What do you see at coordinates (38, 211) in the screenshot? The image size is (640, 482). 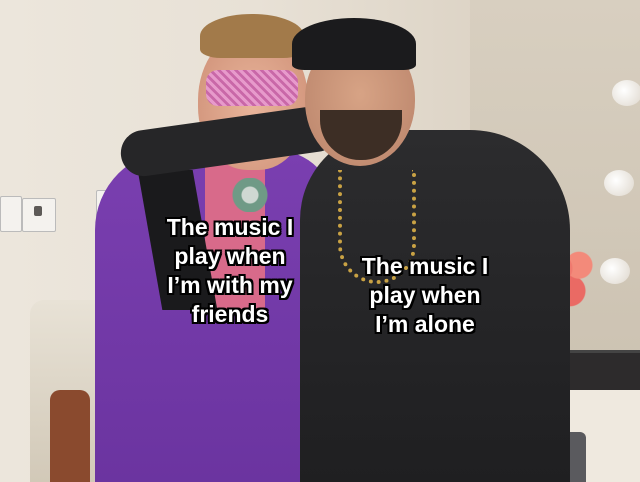 I see `wall-switch` at bounding box center [38, 211].